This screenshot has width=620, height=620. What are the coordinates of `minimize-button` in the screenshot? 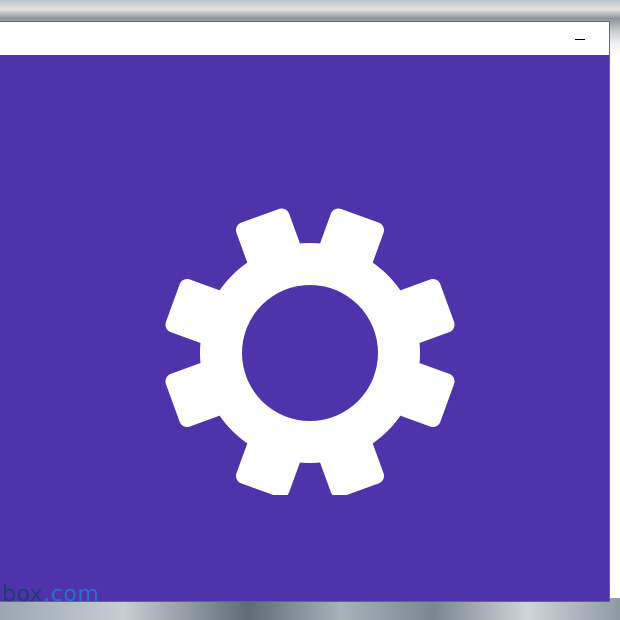 It's located at (580, 39).